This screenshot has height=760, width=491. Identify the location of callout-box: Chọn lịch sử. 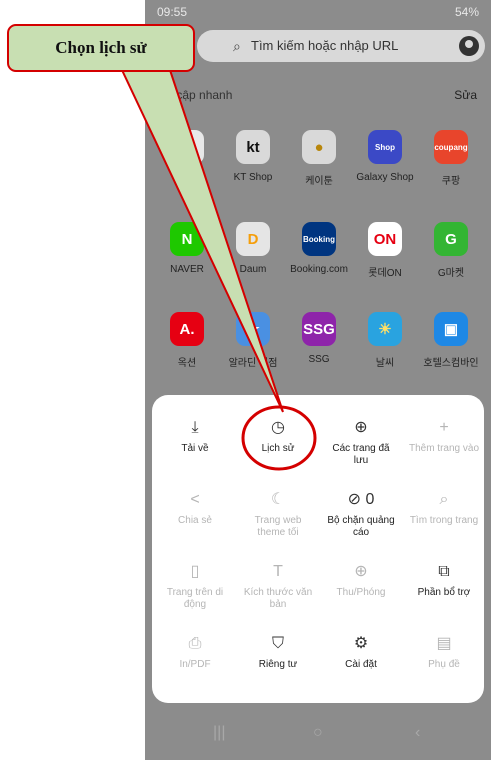
(101, 48).